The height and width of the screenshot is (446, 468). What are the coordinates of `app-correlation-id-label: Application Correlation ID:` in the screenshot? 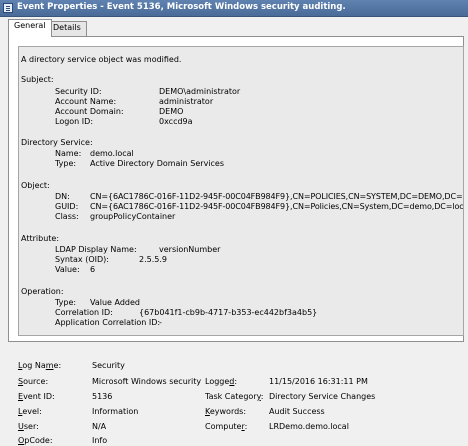 It's located at (108, 322).